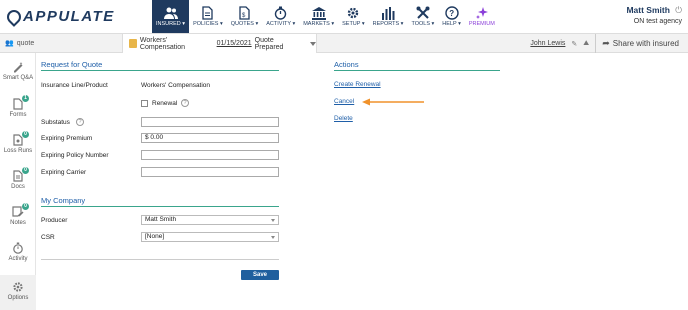  I want to click on substatus-help-icon: ?, so click(80, 122).